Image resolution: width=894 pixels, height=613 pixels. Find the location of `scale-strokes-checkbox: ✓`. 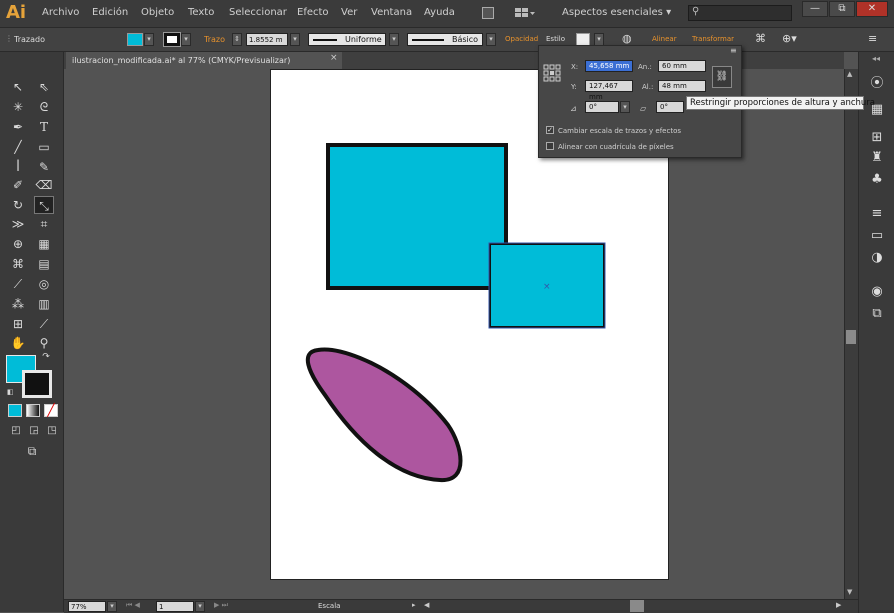

scale-strokes-checkbox: ✓ is located at coordinates (550, 130).